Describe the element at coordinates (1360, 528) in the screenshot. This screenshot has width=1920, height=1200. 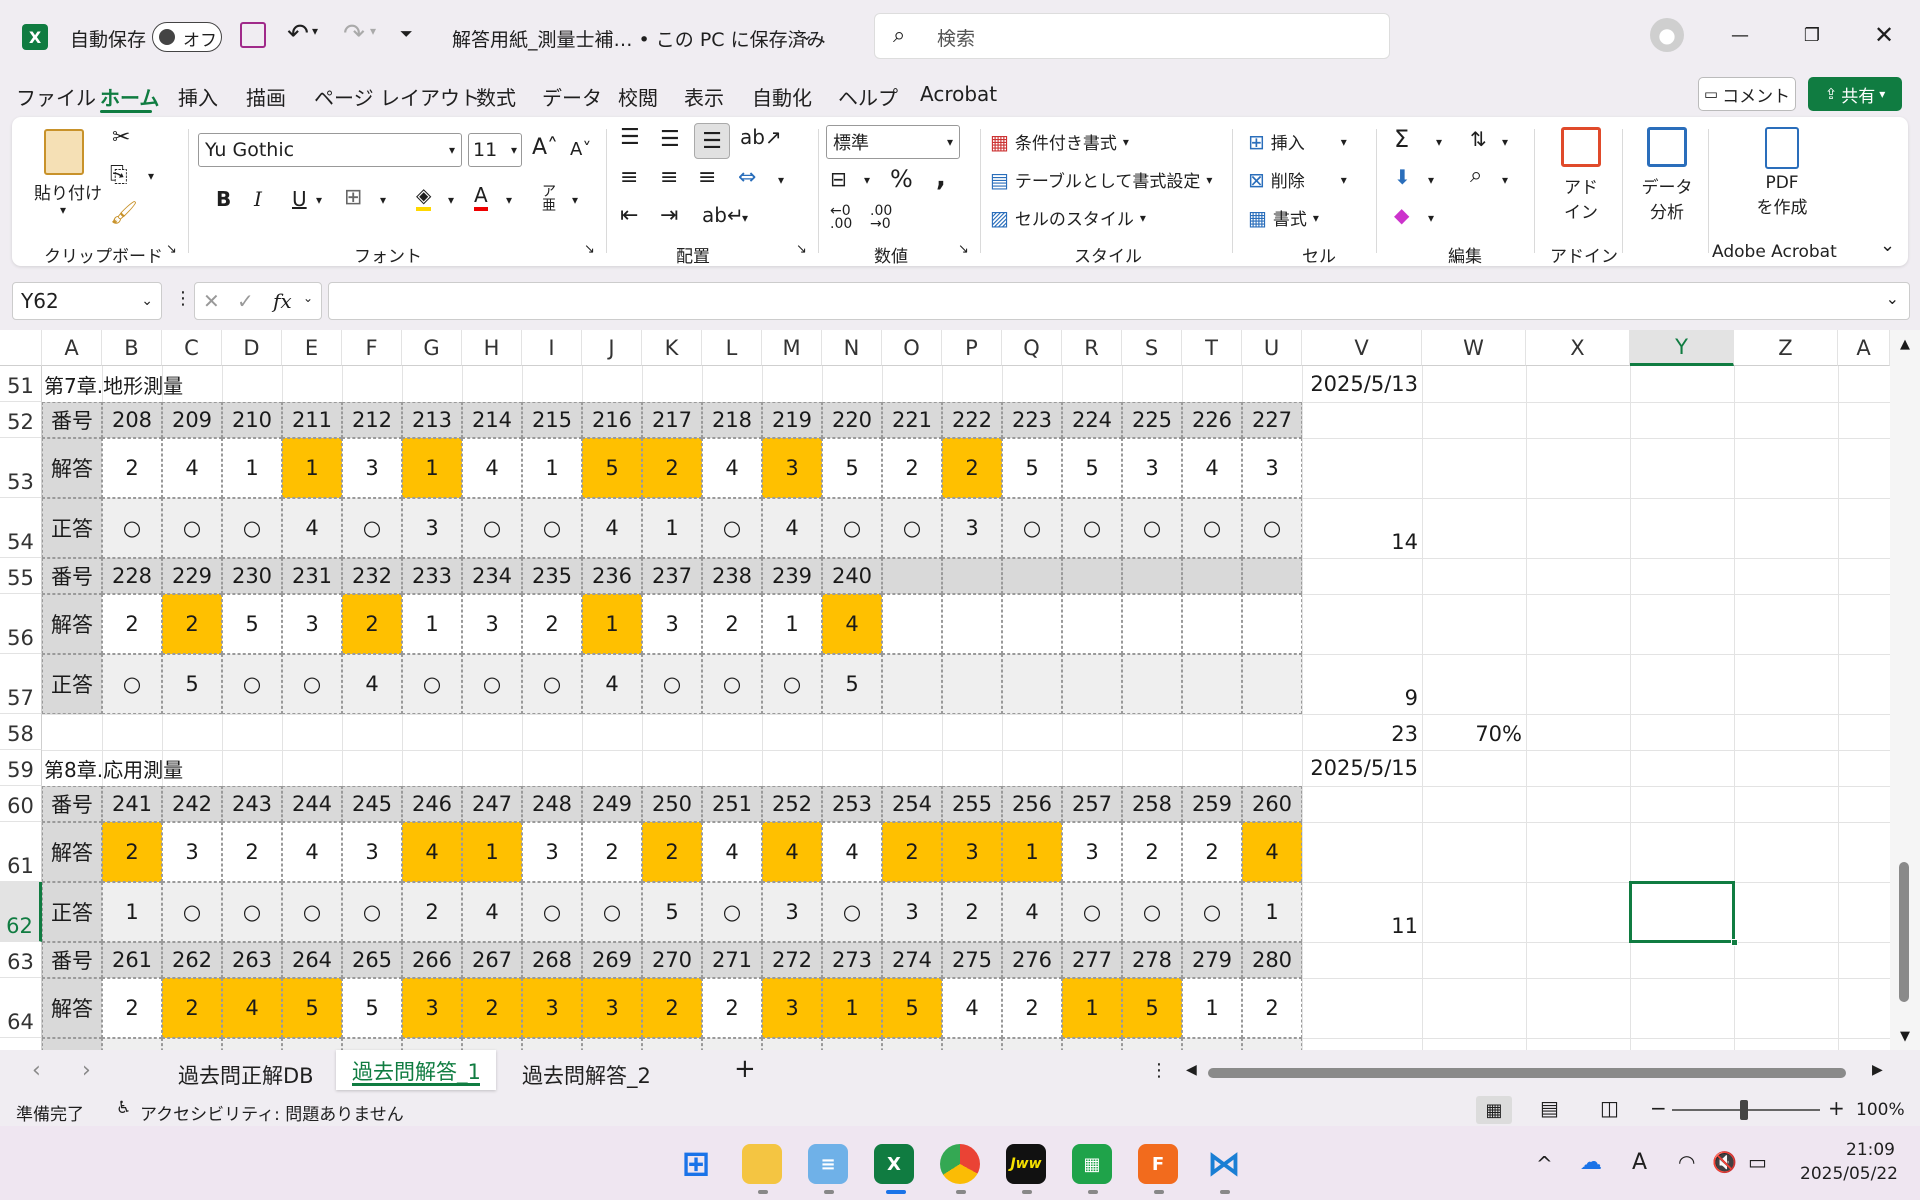
I see `score-count: 14` at that location.